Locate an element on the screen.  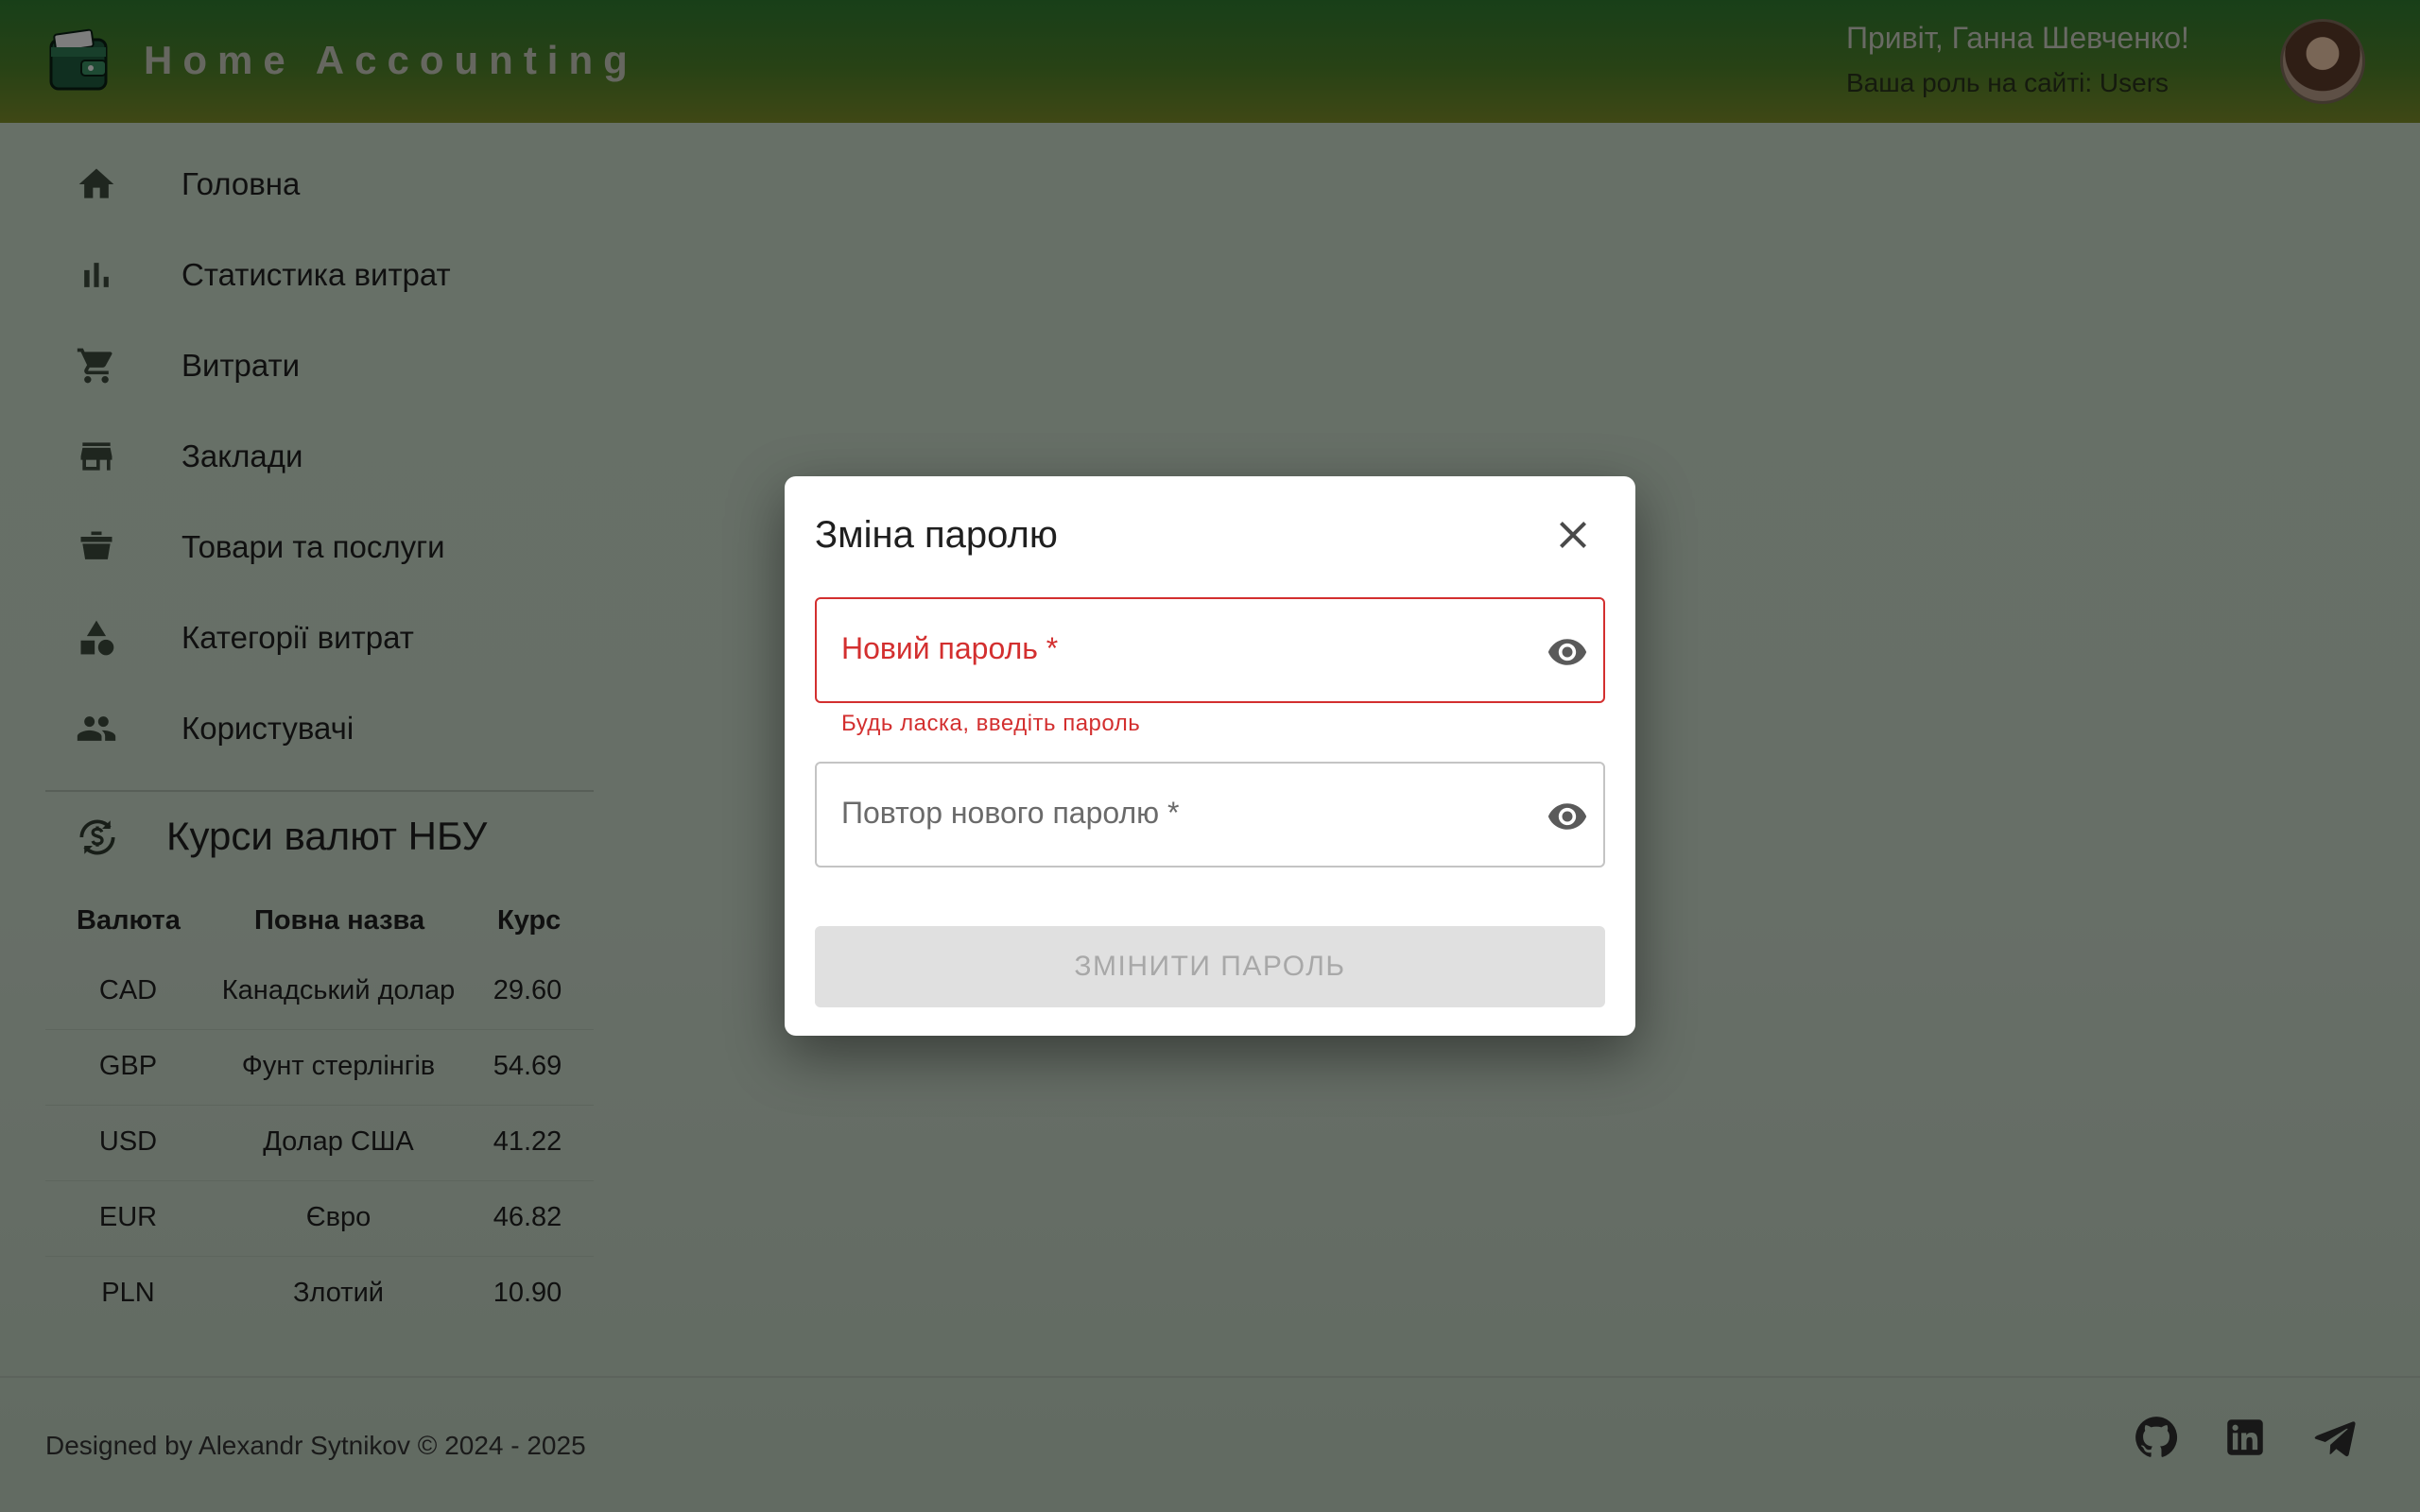
repeat-password-input is located at coordinates (1210, 815).